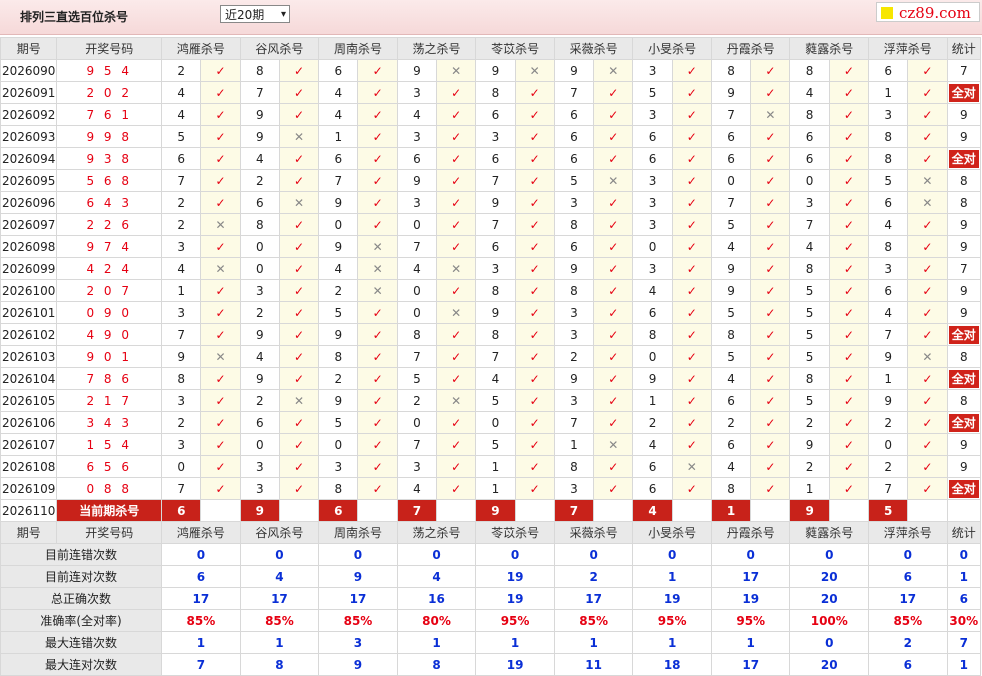 This screenshot has width=982, height=676. I want to click on period-cell: 2026102, so click(29, 334).